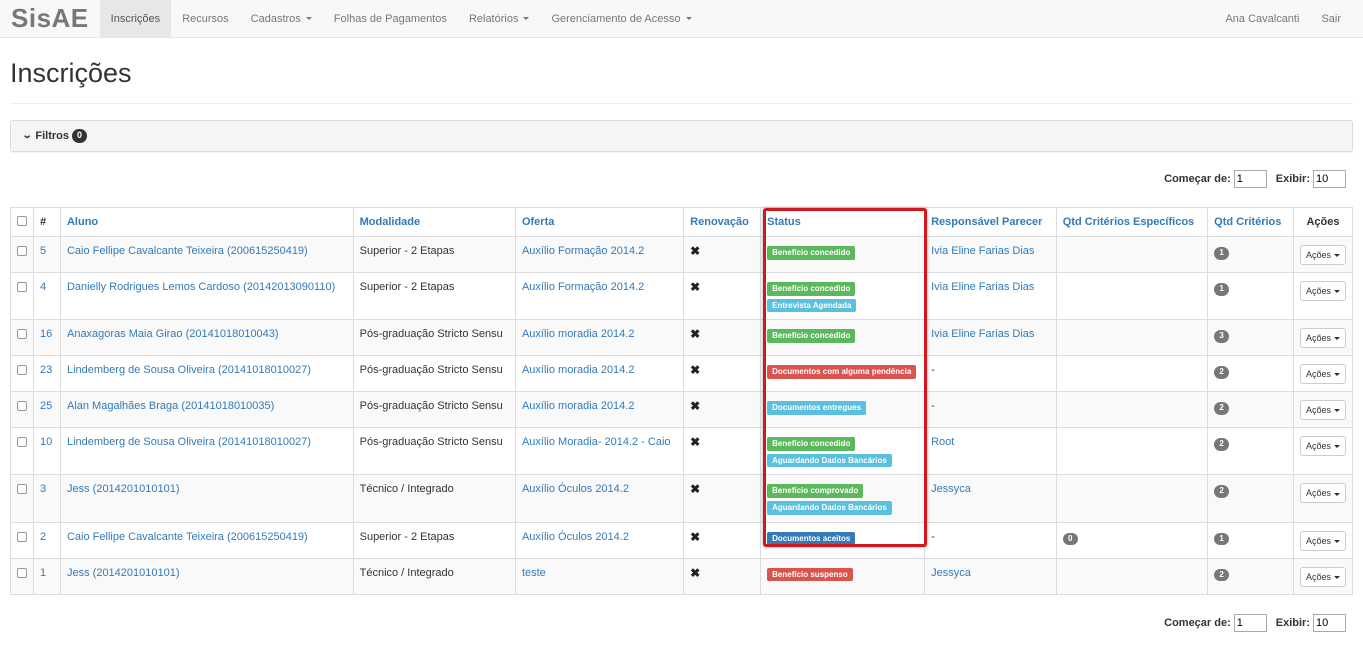  I want to click on col-responsavel: Responsável Parecer, so click(990, 222).